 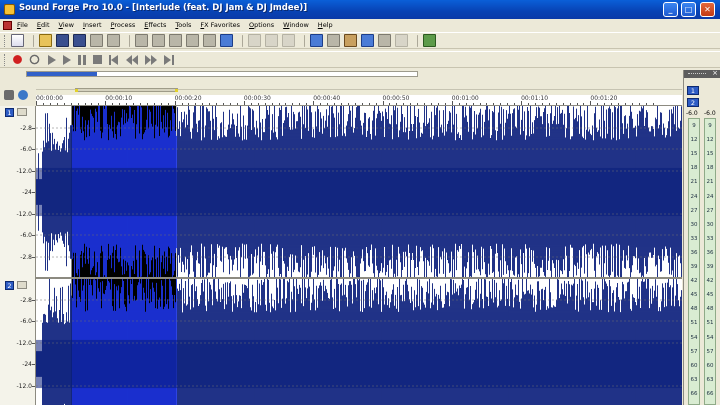 What do you see at coordinates (694, 238) in the screenshot?
I see `meter-scale-label: 33` at bounding box center [694, 238].